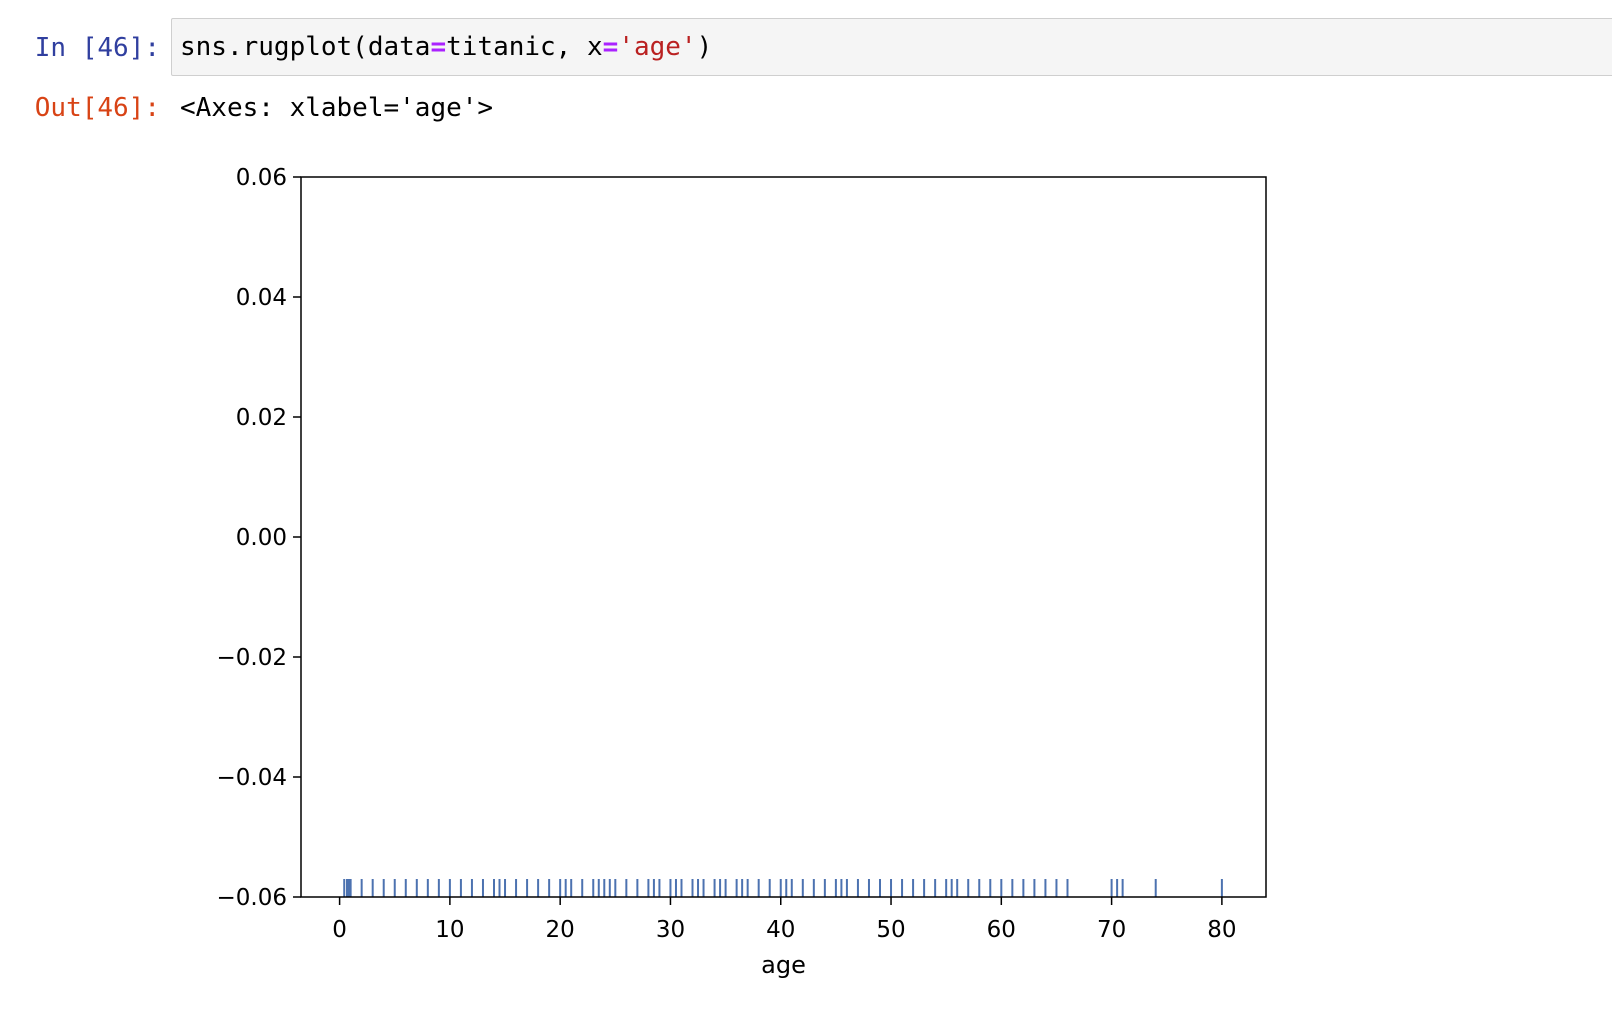 This screenshot has height=1029, width=1612. Describe the element at coordinates (780, 930) in the screenshot. I see `x-tick-label: 40` at that location.